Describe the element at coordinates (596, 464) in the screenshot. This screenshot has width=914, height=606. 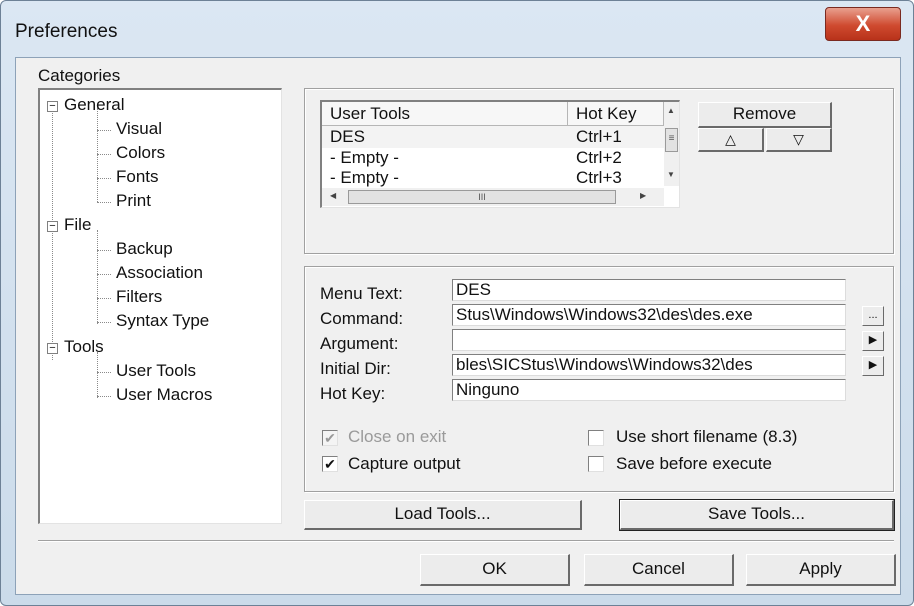
I see `save-before-execute-checkbox` at that location.